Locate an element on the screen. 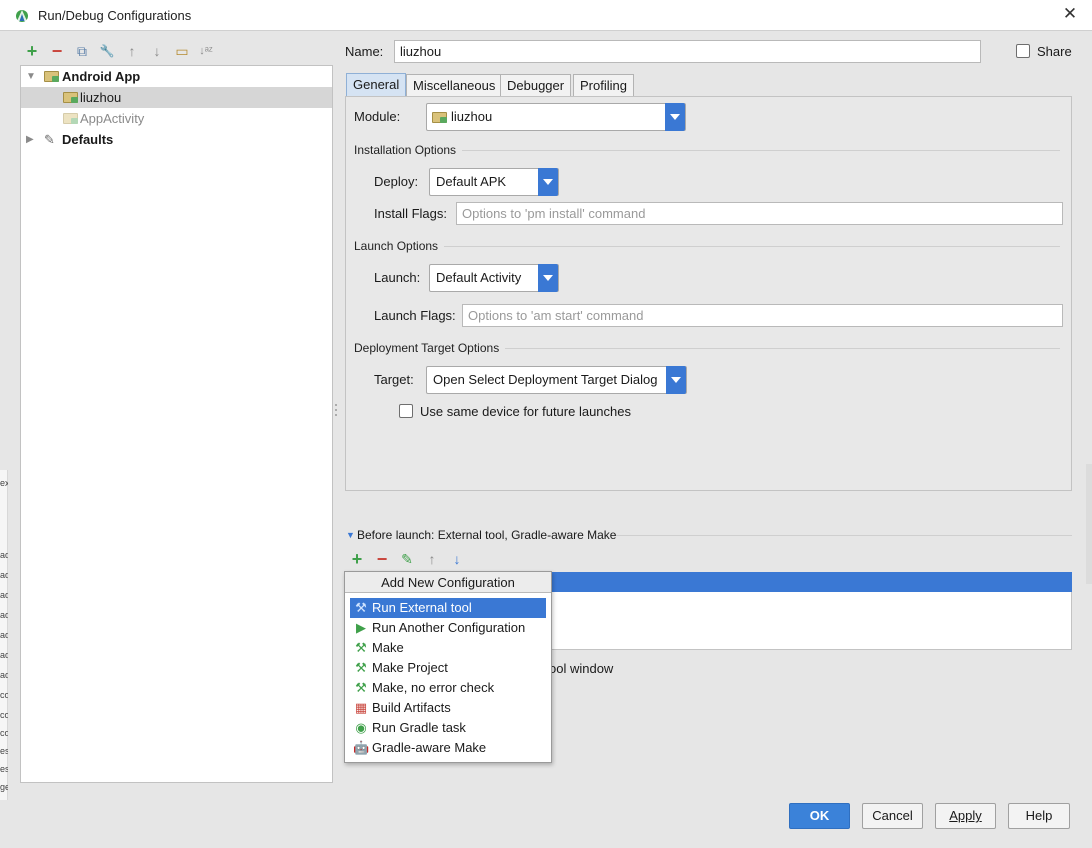 Image resolution: width=1092 pixels, height=848 pixels. tab-miscellaneous: Miscellaneous is located at coordinates (454, 86).